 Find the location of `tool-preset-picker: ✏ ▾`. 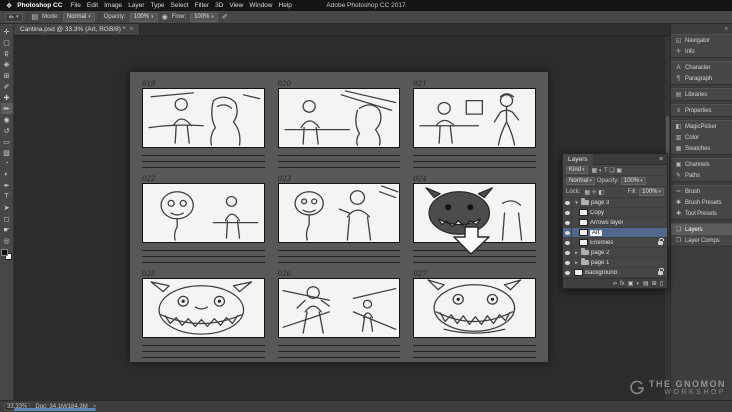

tool-preset-picker: ✏ ▾ is located at coordinates (14, 17).